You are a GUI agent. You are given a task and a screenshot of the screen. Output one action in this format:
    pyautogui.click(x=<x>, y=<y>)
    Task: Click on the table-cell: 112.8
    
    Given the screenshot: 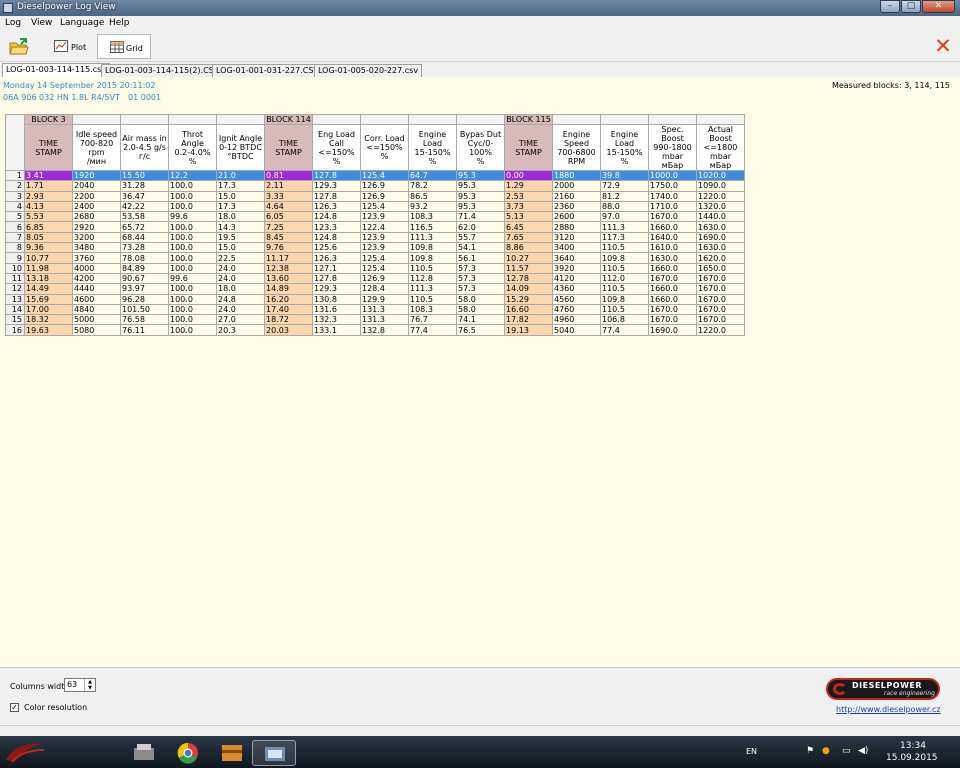 What is the action you would take?
    pyautogui.click(x=432, y=278)
    